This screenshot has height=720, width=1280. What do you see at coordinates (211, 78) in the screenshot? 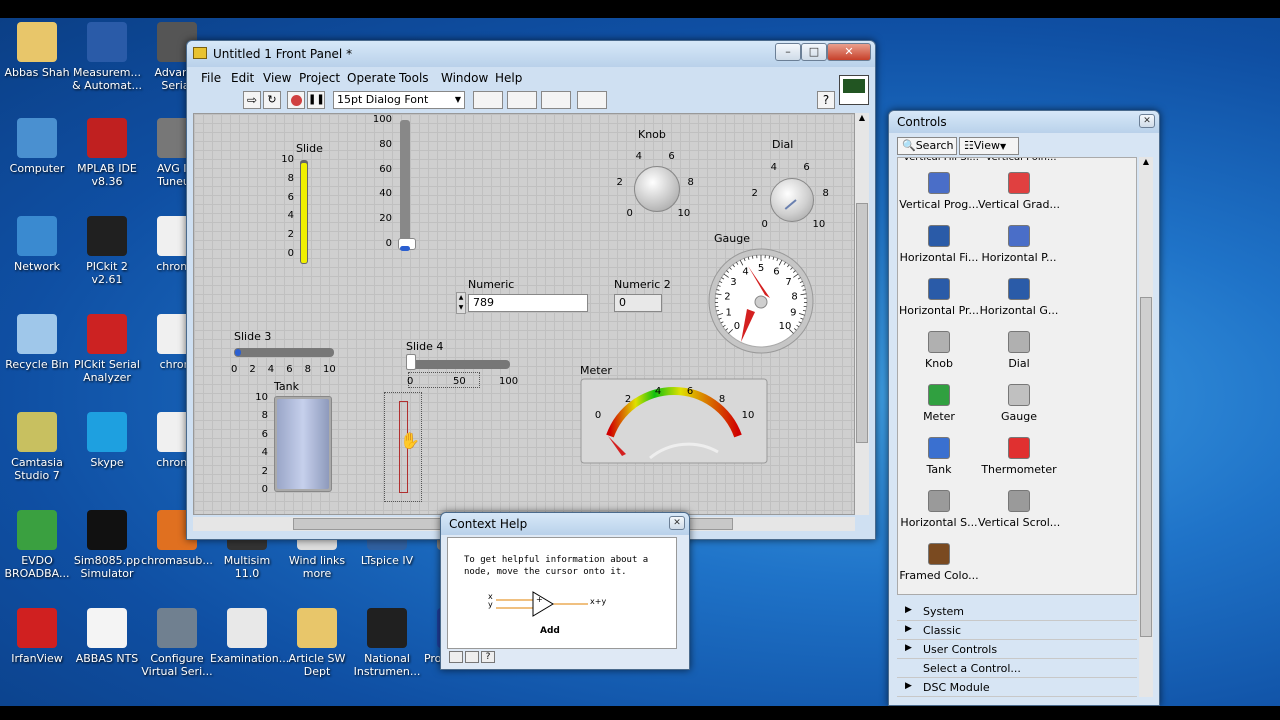
I see `menu-file: File` at bounding box center [211, 78].